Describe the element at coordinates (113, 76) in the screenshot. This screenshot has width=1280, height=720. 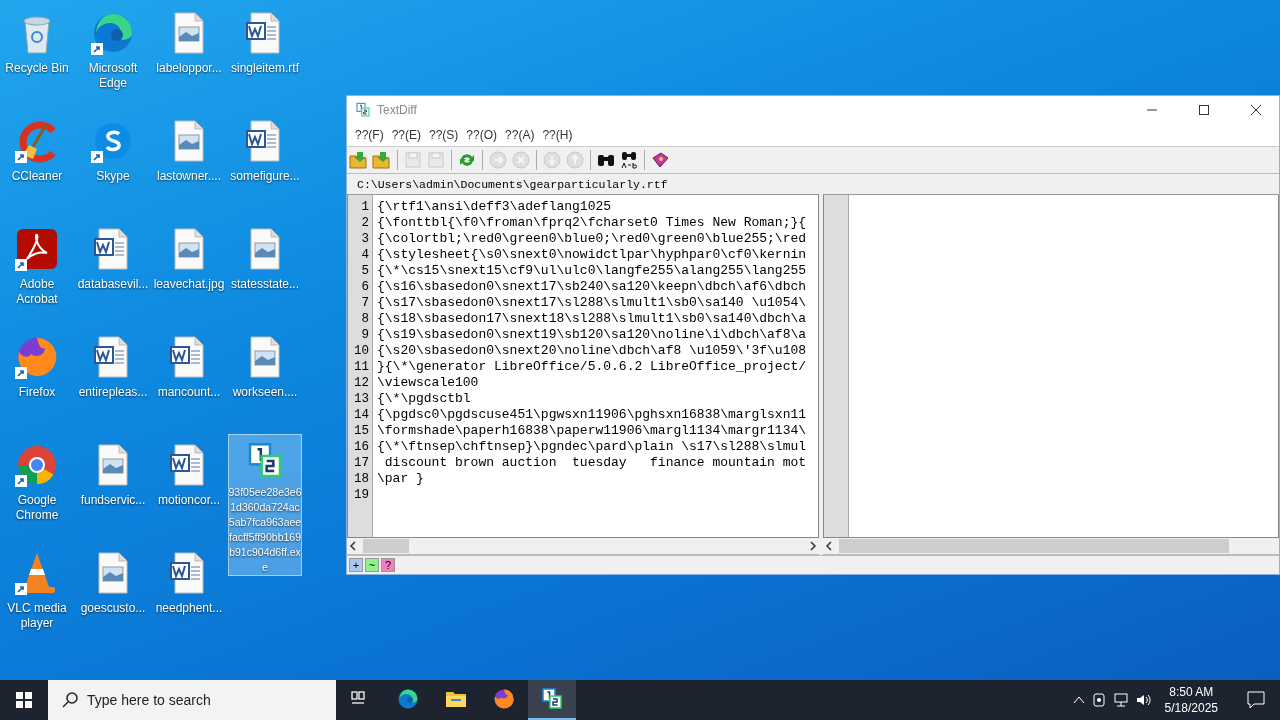
I see `icon-label: Microsoft Edge` at that location.